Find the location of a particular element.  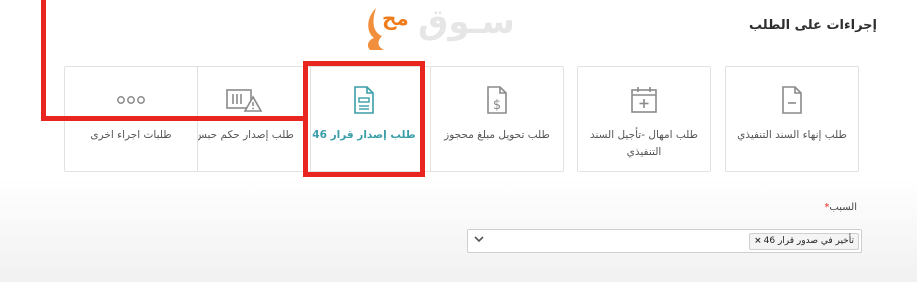

chevron-down-icon is located at coordinates (479, 240).